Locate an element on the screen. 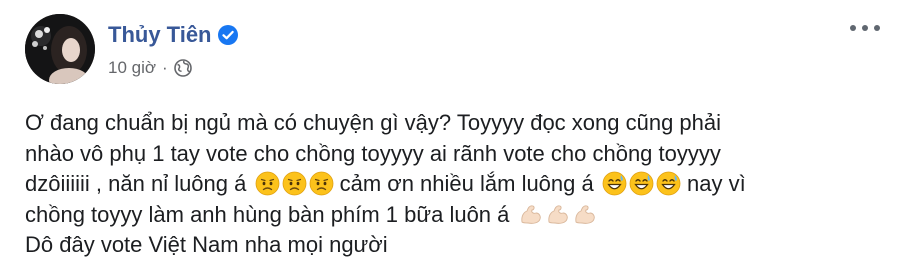  author-name: Thủy Tiên is located at coordinates (160, 35).